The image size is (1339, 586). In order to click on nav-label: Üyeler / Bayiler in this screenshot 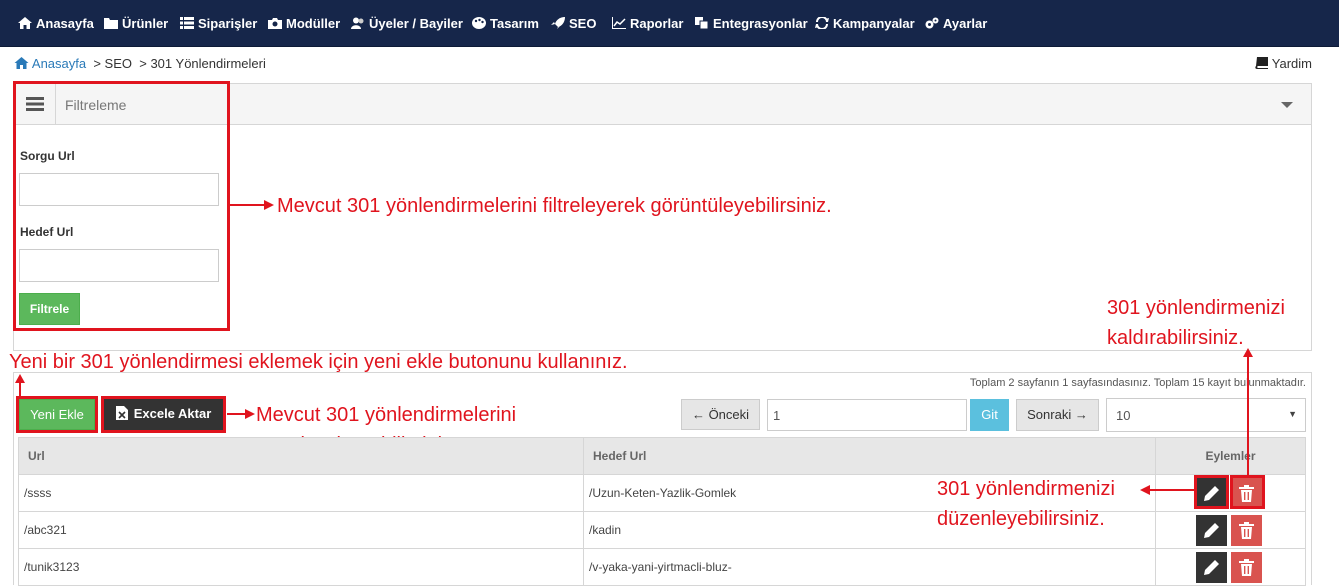, I will do `click(416, 23)`.